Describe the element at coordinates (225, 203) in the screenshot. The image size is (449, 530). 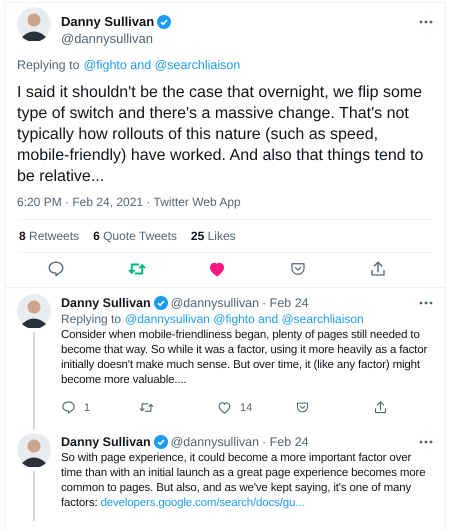
I see `tweet-timestamp: 6:20 PM · Feb 24, 2021 · Twitter Web App` at that location.